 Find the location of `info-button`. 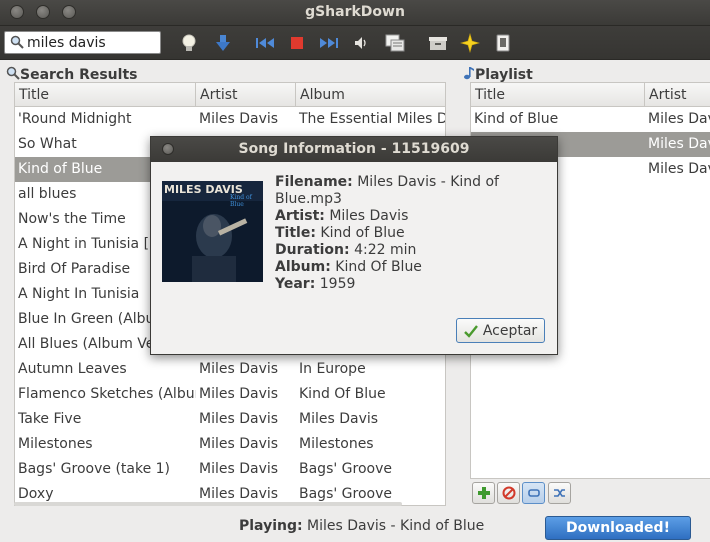

info-button is located at coordinates (395, 43).